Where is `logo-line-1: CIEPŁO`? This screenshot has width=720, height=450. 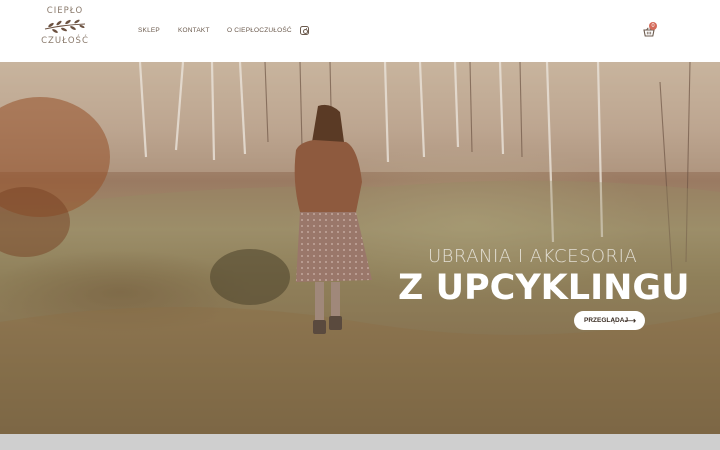 logo-line-1: CIEPŁO is located at coordinates (65, 11).